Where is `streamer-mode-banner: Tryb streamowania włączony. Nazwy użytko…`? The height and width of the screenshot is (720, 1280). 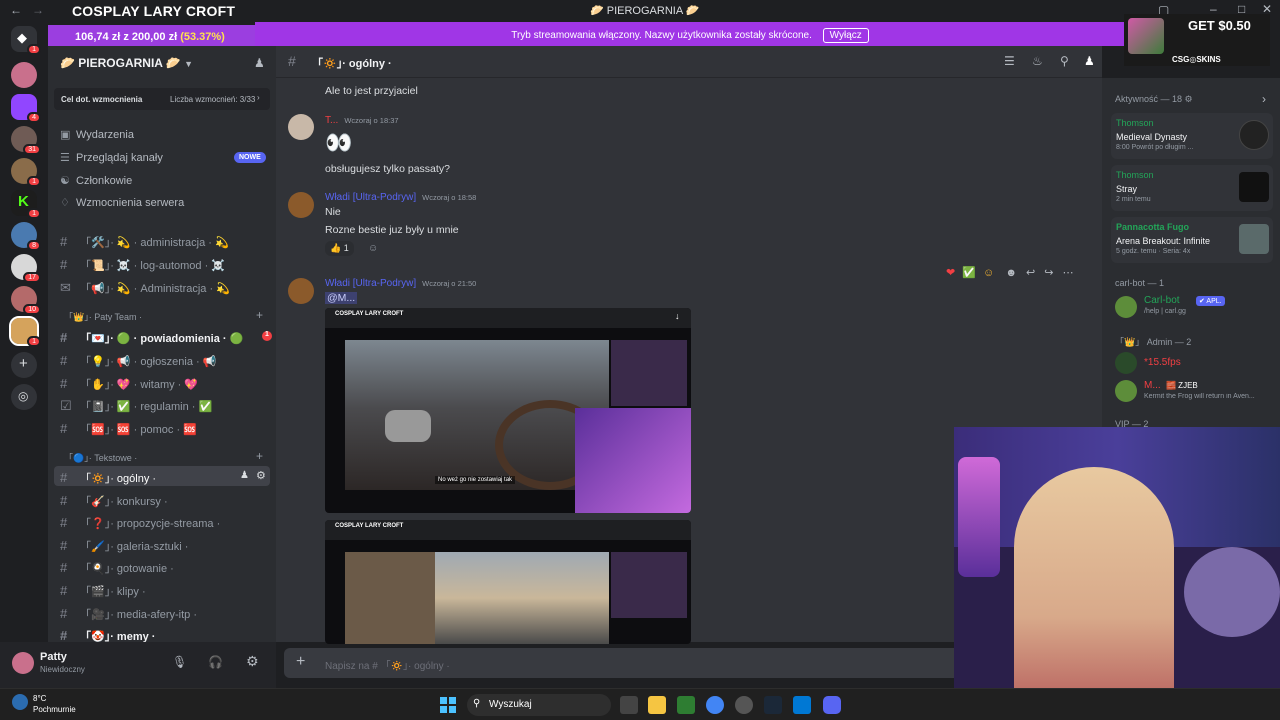 streamer-mode-banner: Tryb streamowania włączony. Nazwy użytko… is located at coordinates (690, 34).